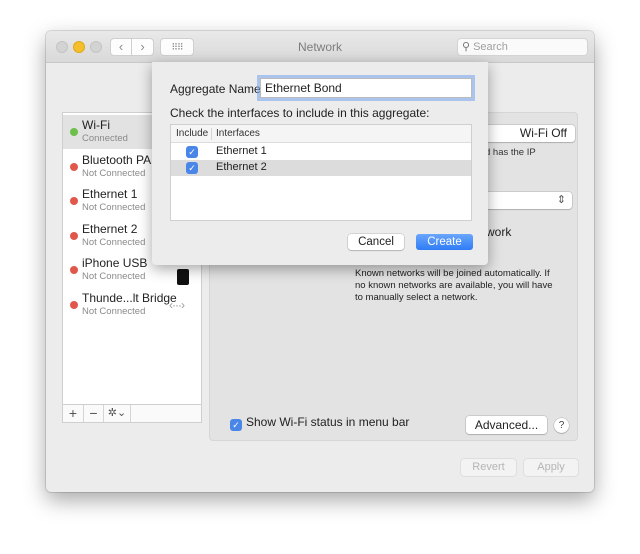  Describe the element at coordinates (211, 134) in the screenshot. I see `column-divider` at that location.